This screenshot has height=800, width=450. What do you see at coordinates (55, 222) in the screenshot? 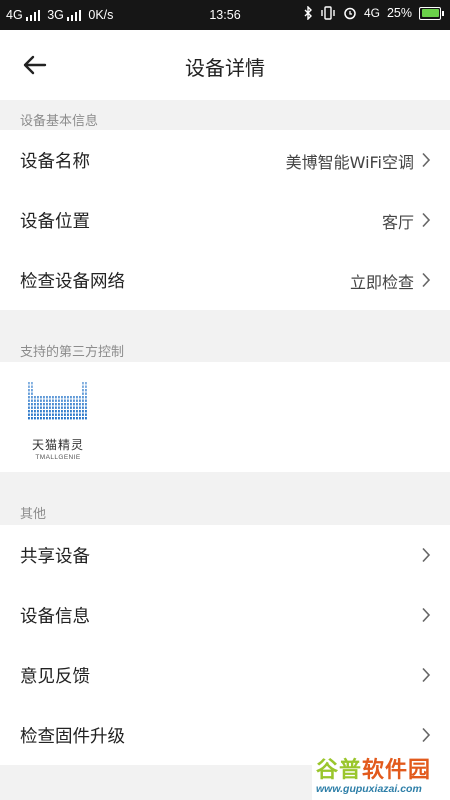
I see `row-label: 设备位置` at bounding box center [55, 222].